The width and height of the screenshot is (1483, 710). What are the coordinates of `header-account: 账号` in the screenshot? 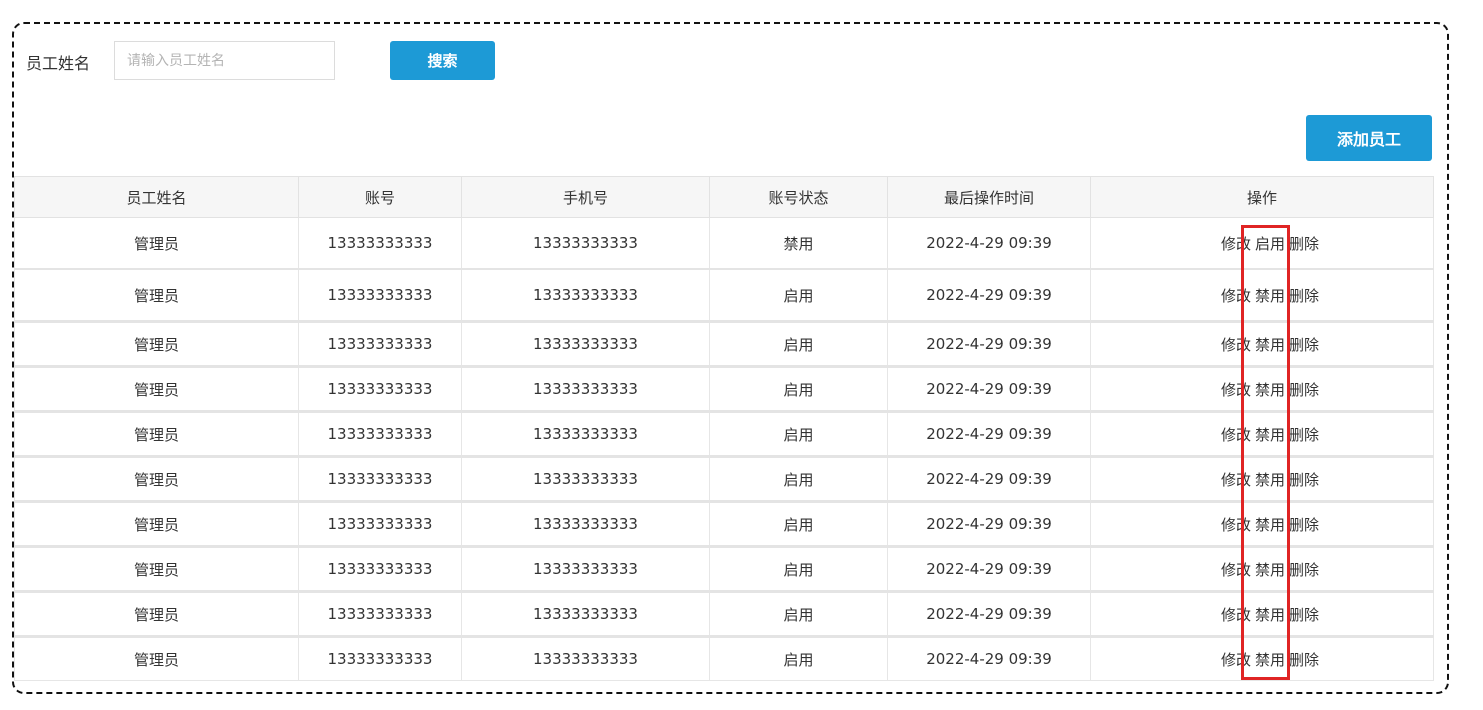 It's located at (380, 197).